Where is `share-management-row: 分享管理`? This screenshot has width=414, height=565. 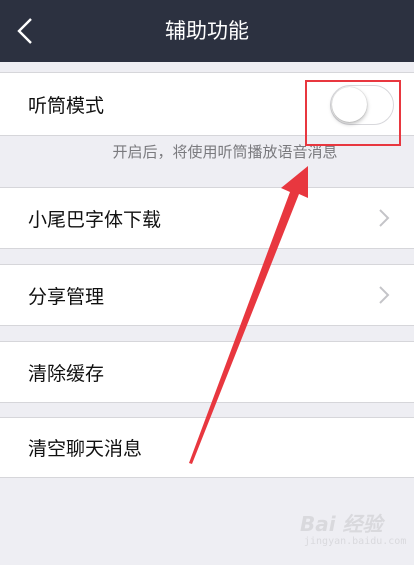
share-management-row: 分享管理 is located at coordinates (207, 295).